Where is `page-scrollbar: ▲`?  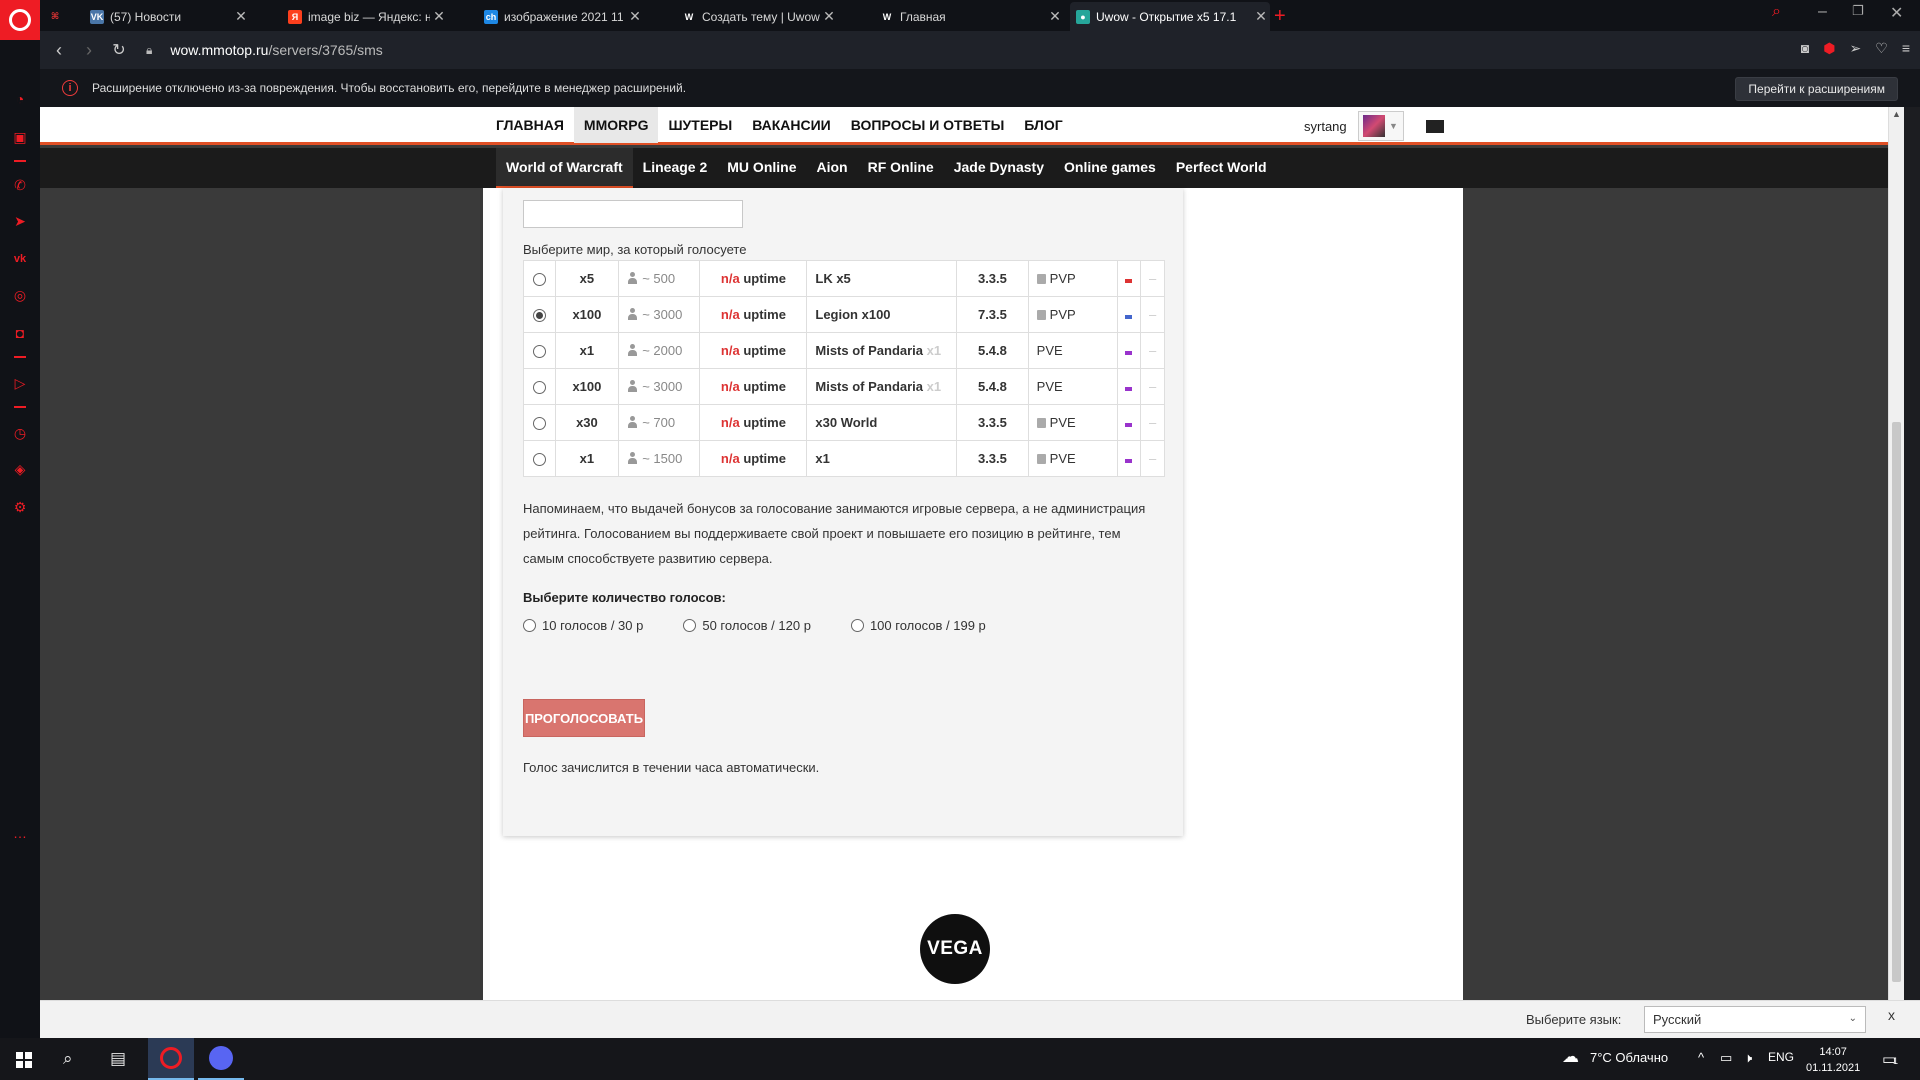 page-scrollbar: ▲ is located at coordinates (1896, 553).